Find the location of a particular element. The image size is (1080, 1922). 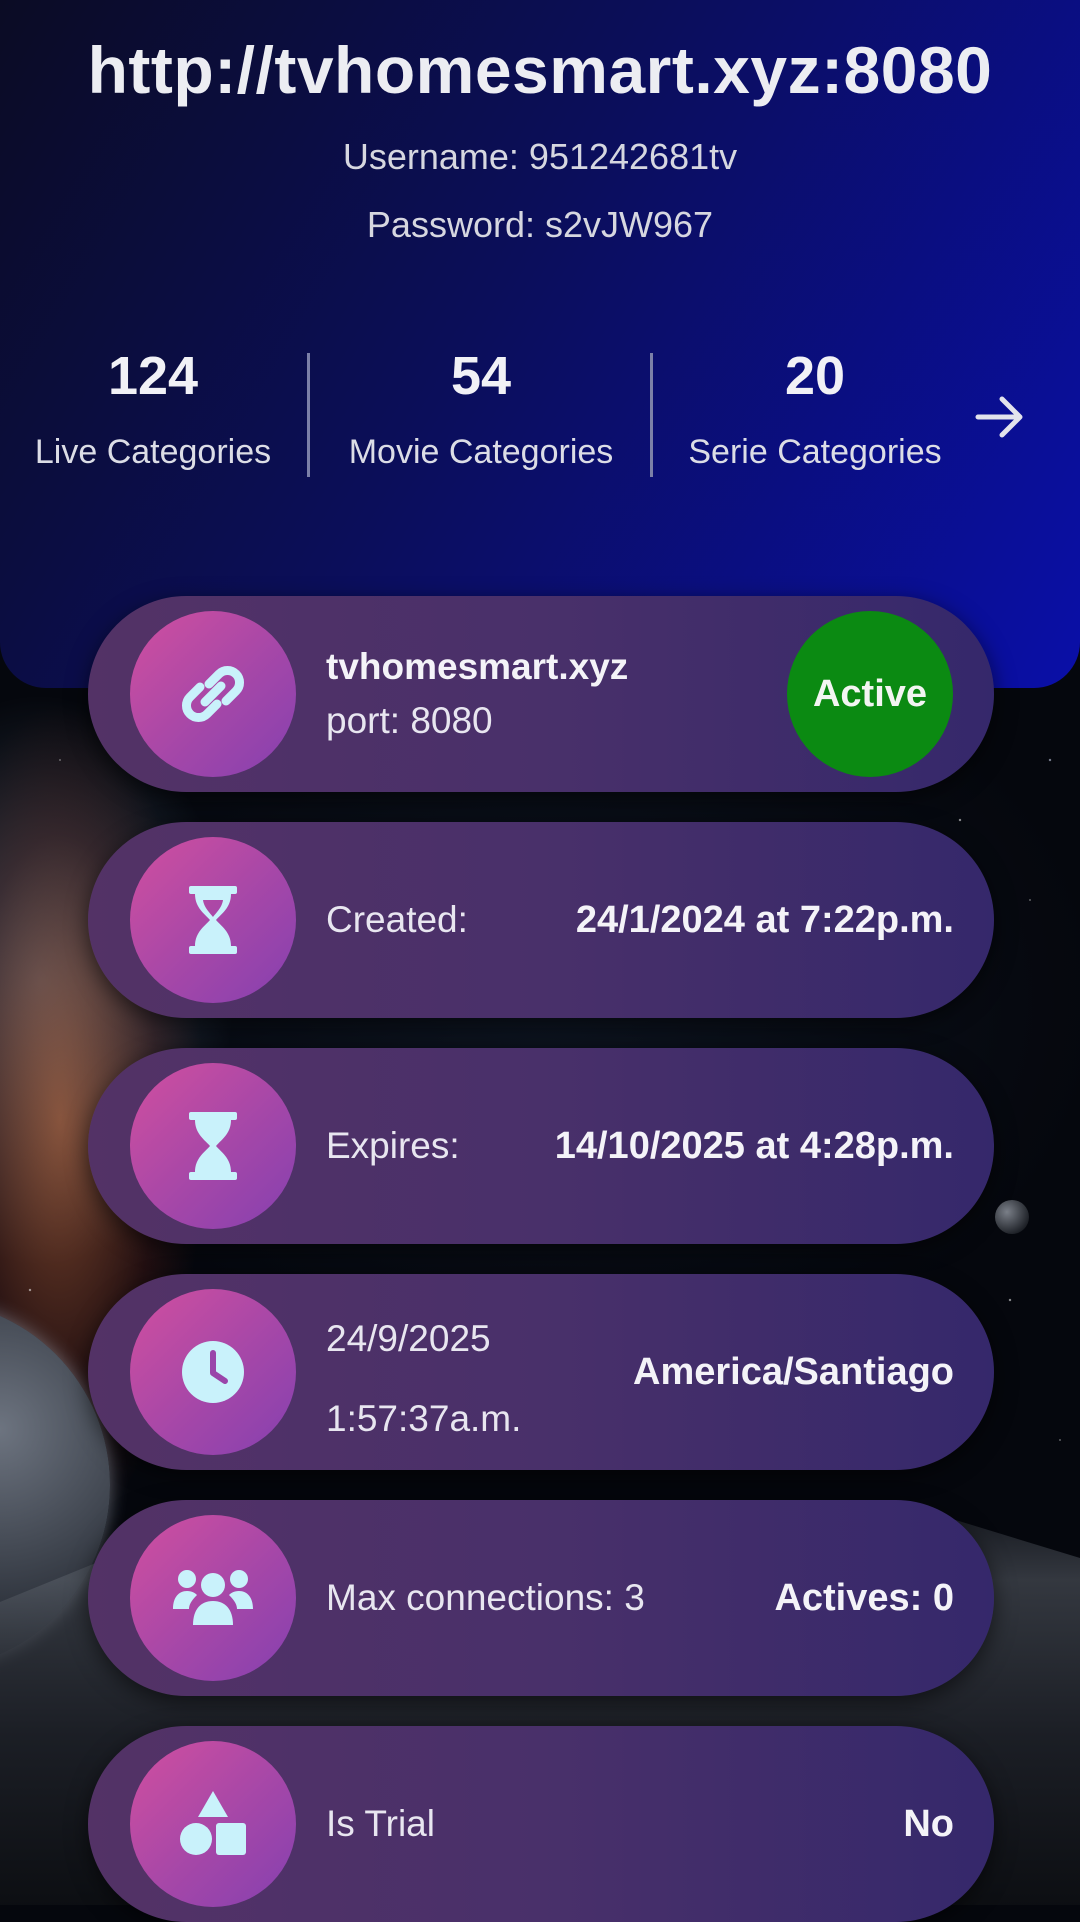

moon-image is located at coordinates (1012, 1217).